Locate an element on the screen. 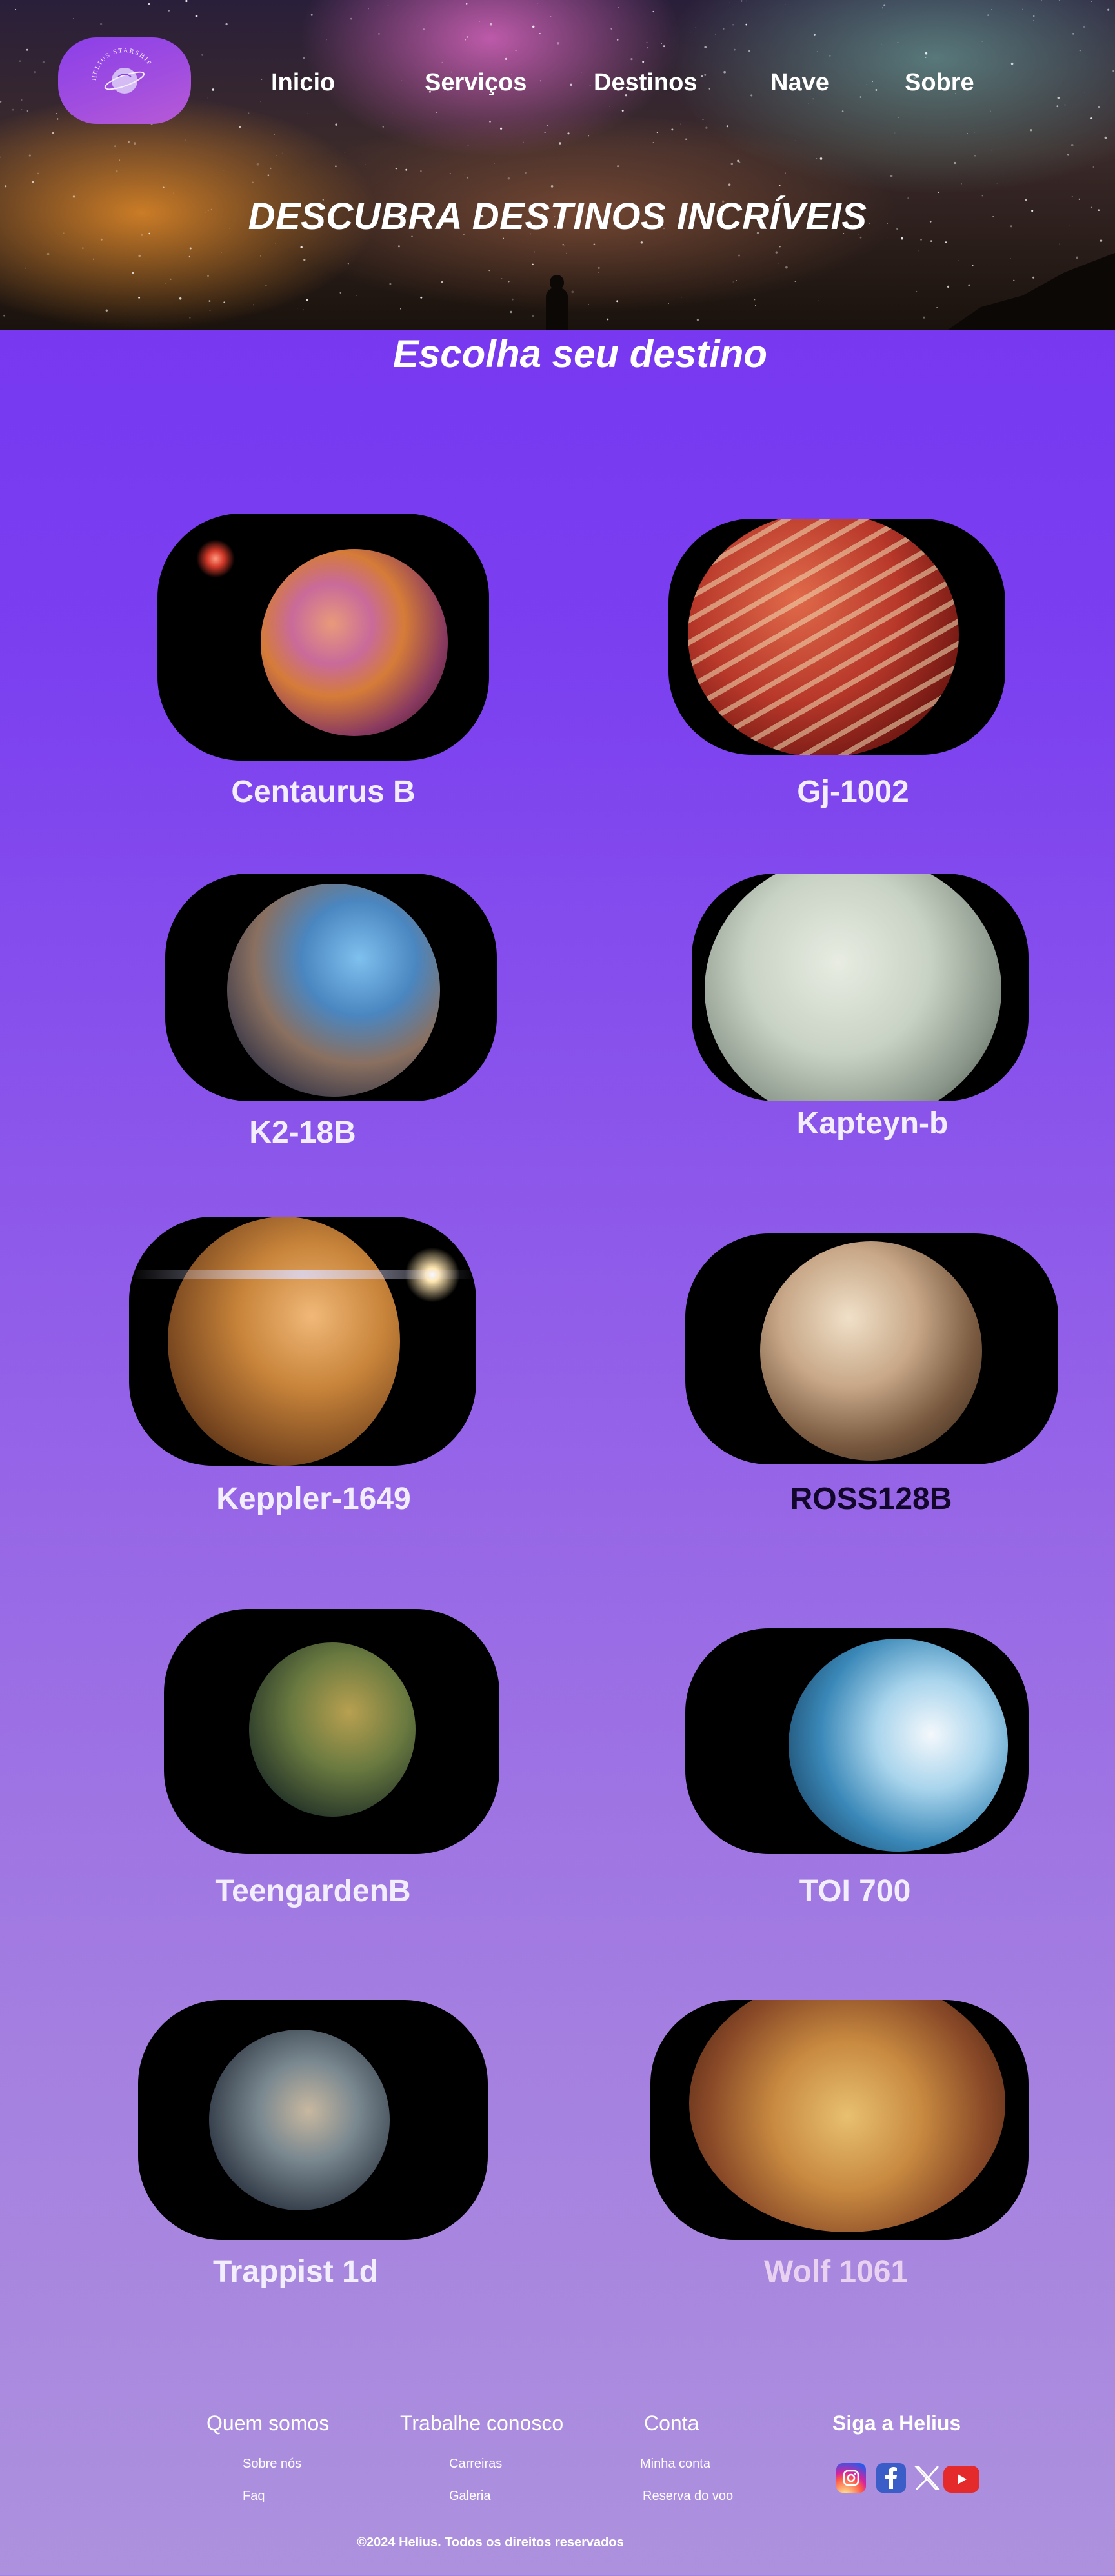  destination-name-keppler-1649: Keppler-1649 is located at coordinates (313, 1499).